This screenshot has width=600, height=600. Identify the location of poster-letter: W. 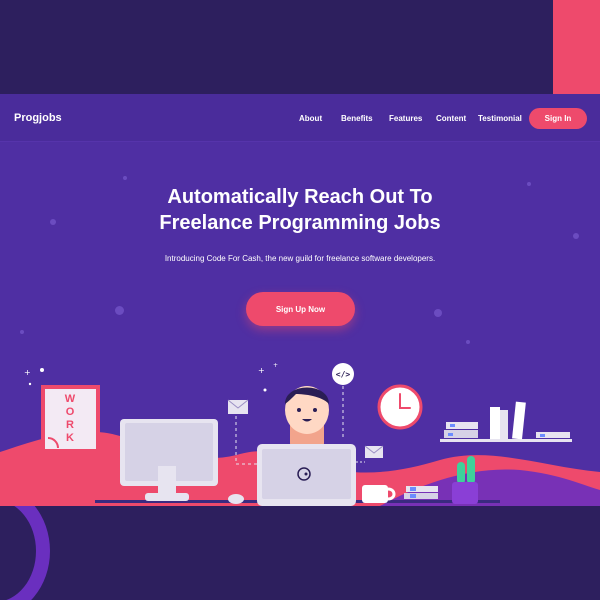
(70, 399).